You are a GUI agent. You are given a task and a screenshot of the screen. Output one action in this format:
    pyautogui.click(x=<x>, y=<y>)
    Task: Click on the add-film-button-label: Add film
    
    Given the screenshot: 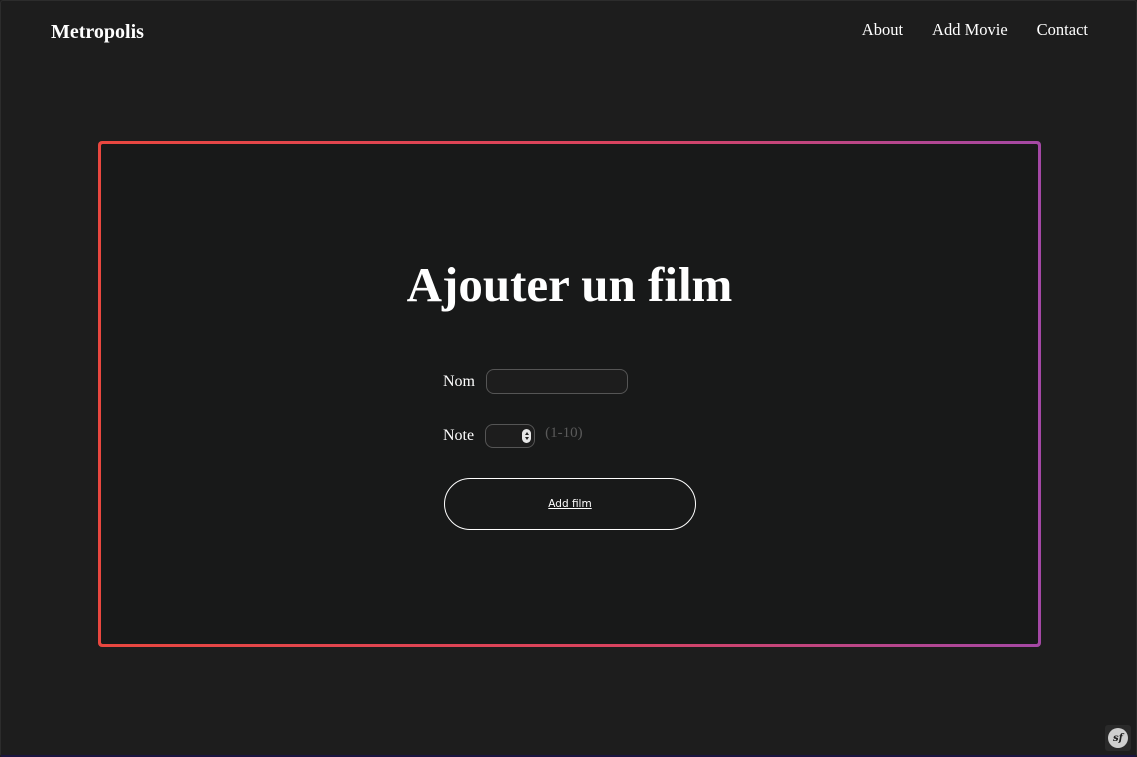 What is the action you would take?
    pyautogui.click(x=570, y=504)
    